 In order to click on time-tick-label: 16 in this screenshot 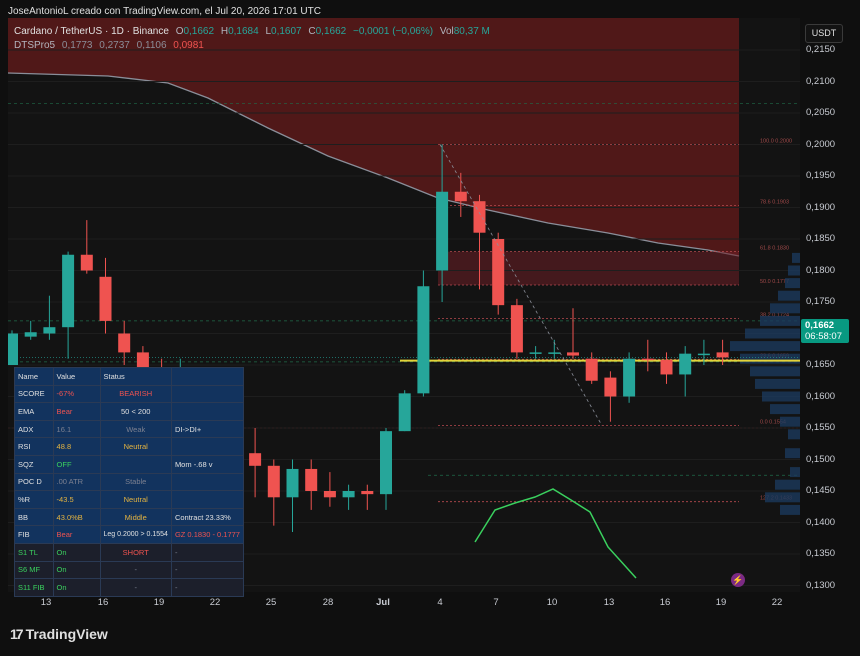, I will do `click(665, 602)`.